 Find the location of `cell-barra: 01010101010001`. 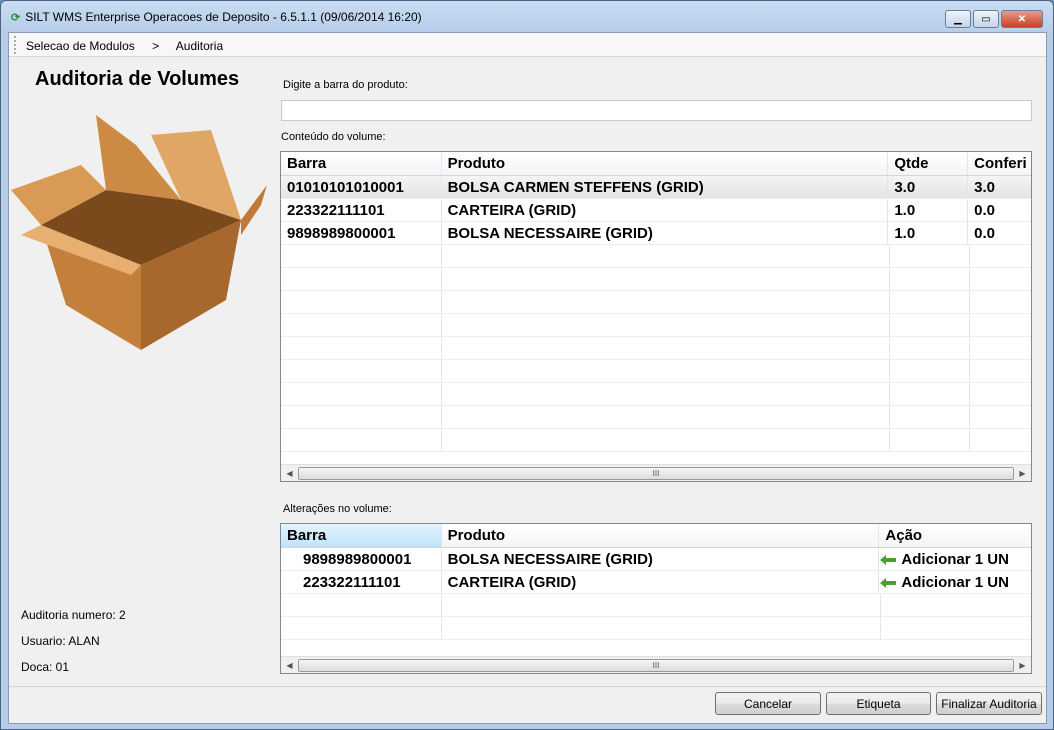

cell-barra: 01010101010001 is located at coordinates (361, 187).